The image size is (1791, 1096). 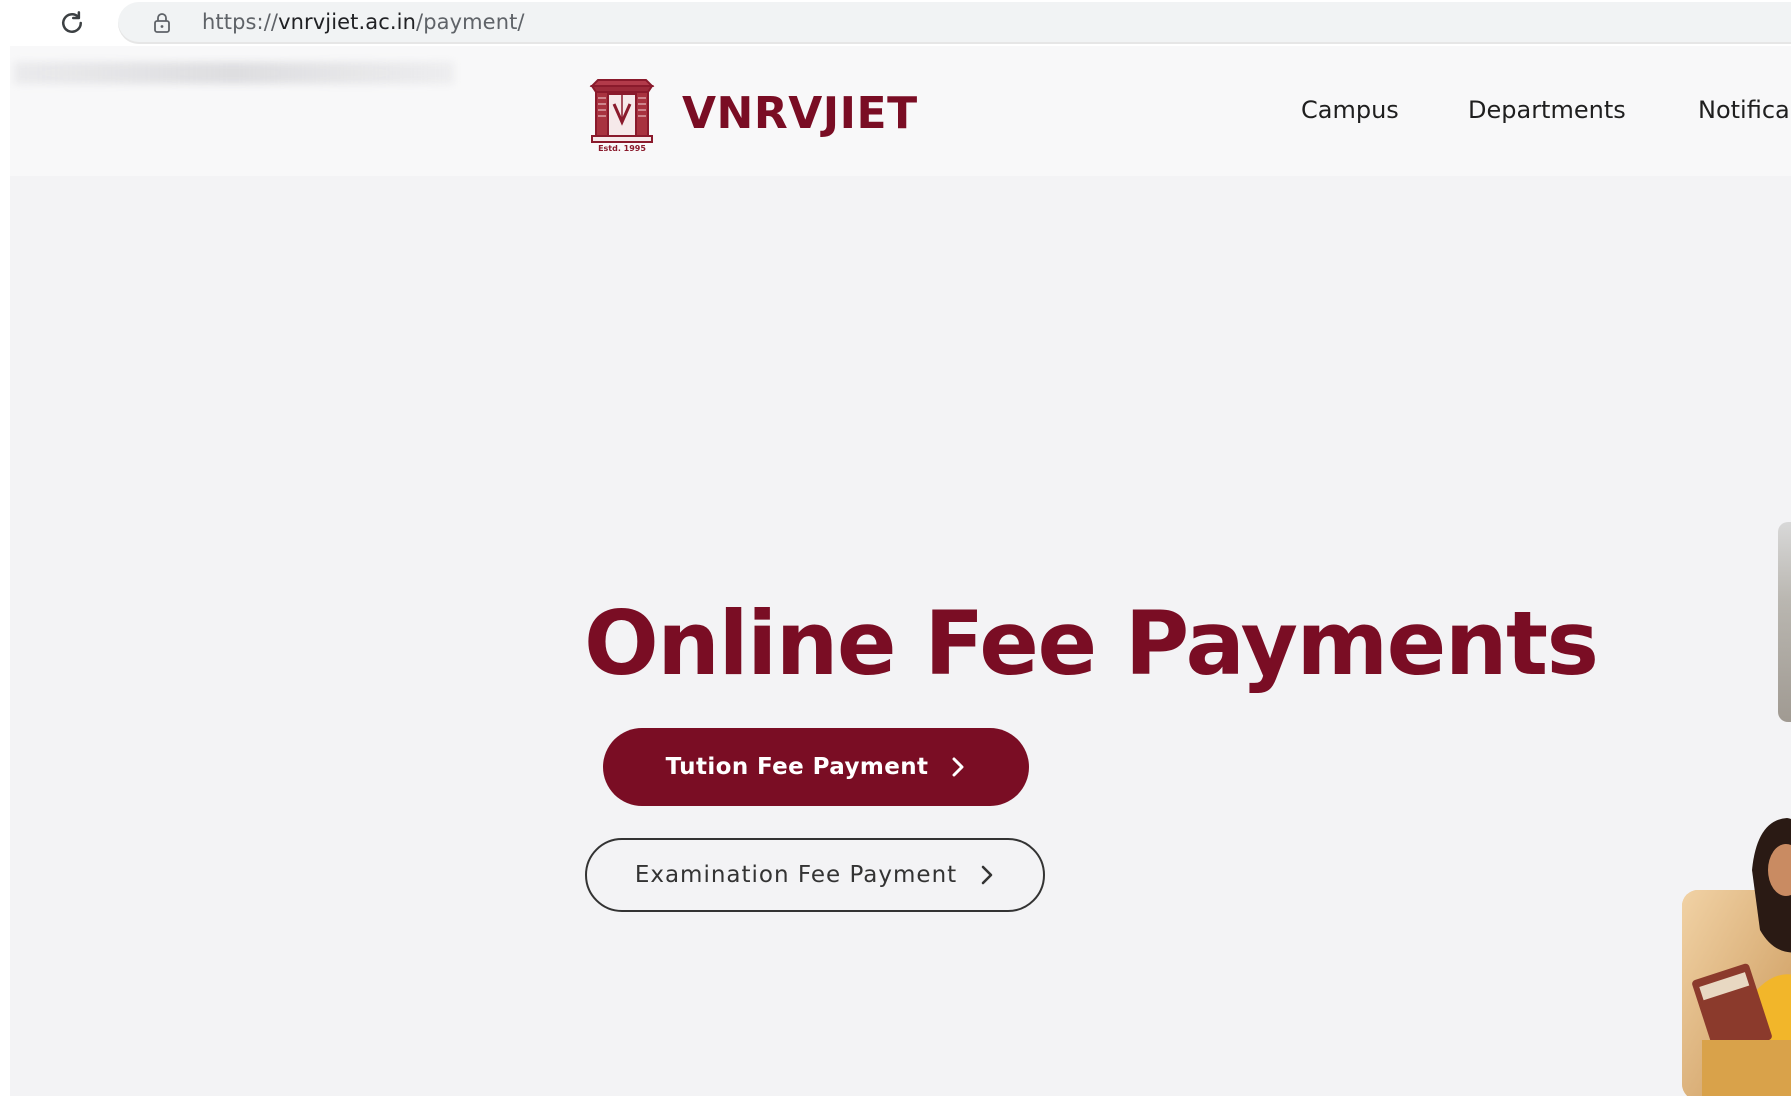 I want to click on examination-fee-payment-label: Examination Fee Payment, so click(x=796, y=875).